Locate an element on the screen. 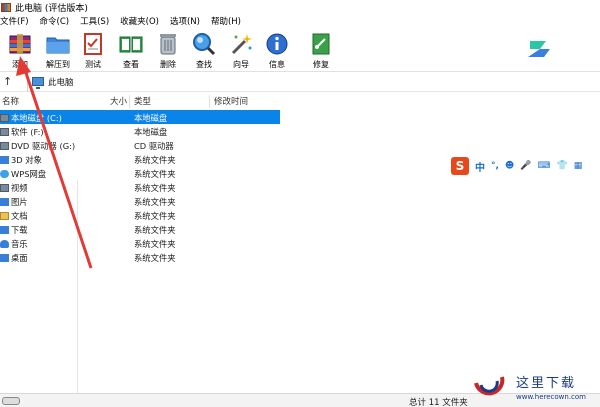  wizard-button: 向导 is located at coordinates (241, 50).